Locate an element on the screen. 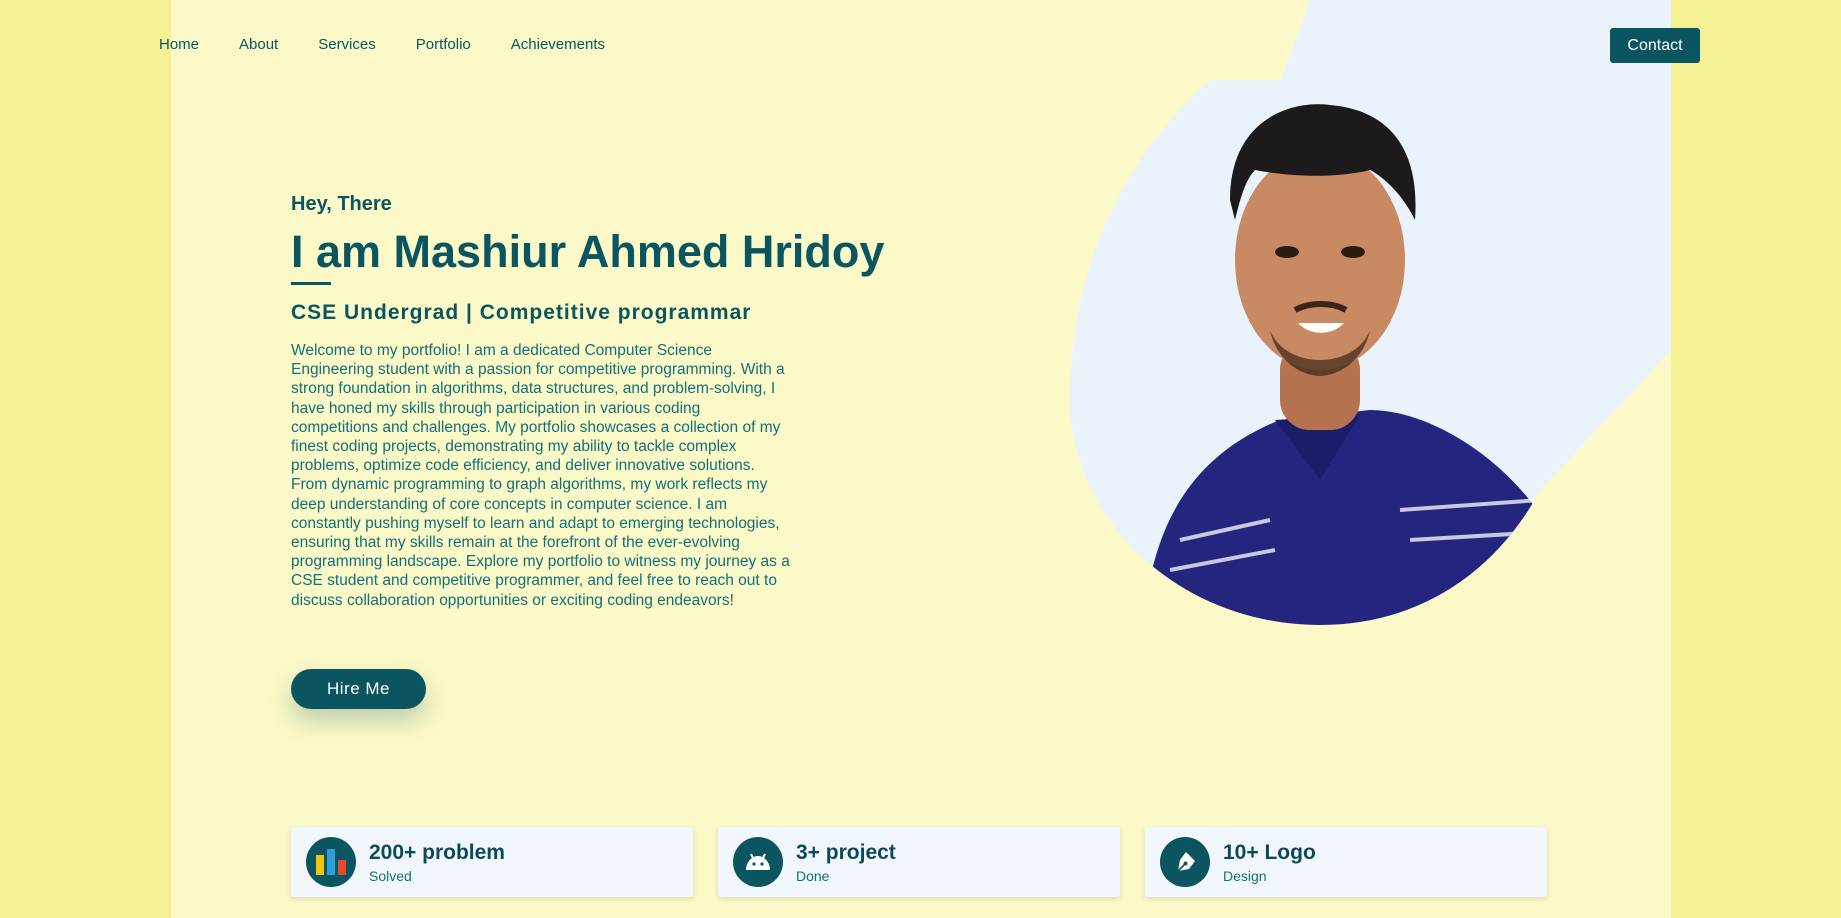  stat-card-projects: 3+ project Done is located at coordinates (919, 862).